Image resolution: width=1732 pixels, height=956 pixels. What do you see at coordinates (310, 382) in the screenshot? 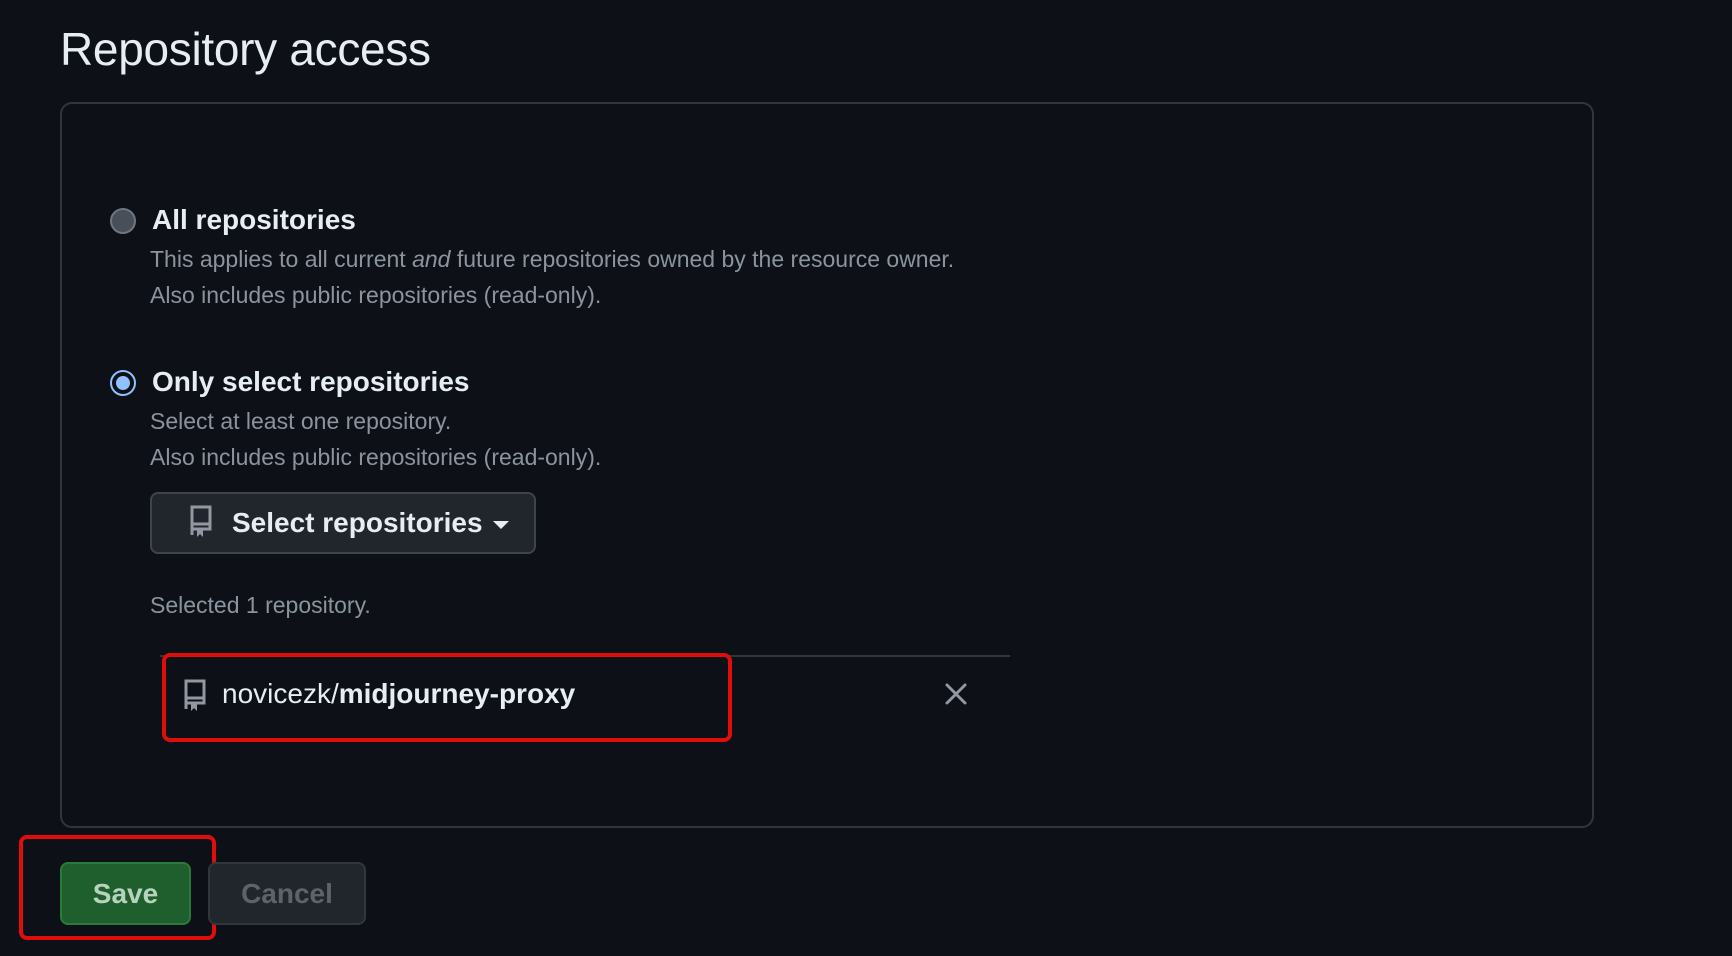
I see `only-select-repositories-label: Only select repositories` at bounding box center [310, 382].